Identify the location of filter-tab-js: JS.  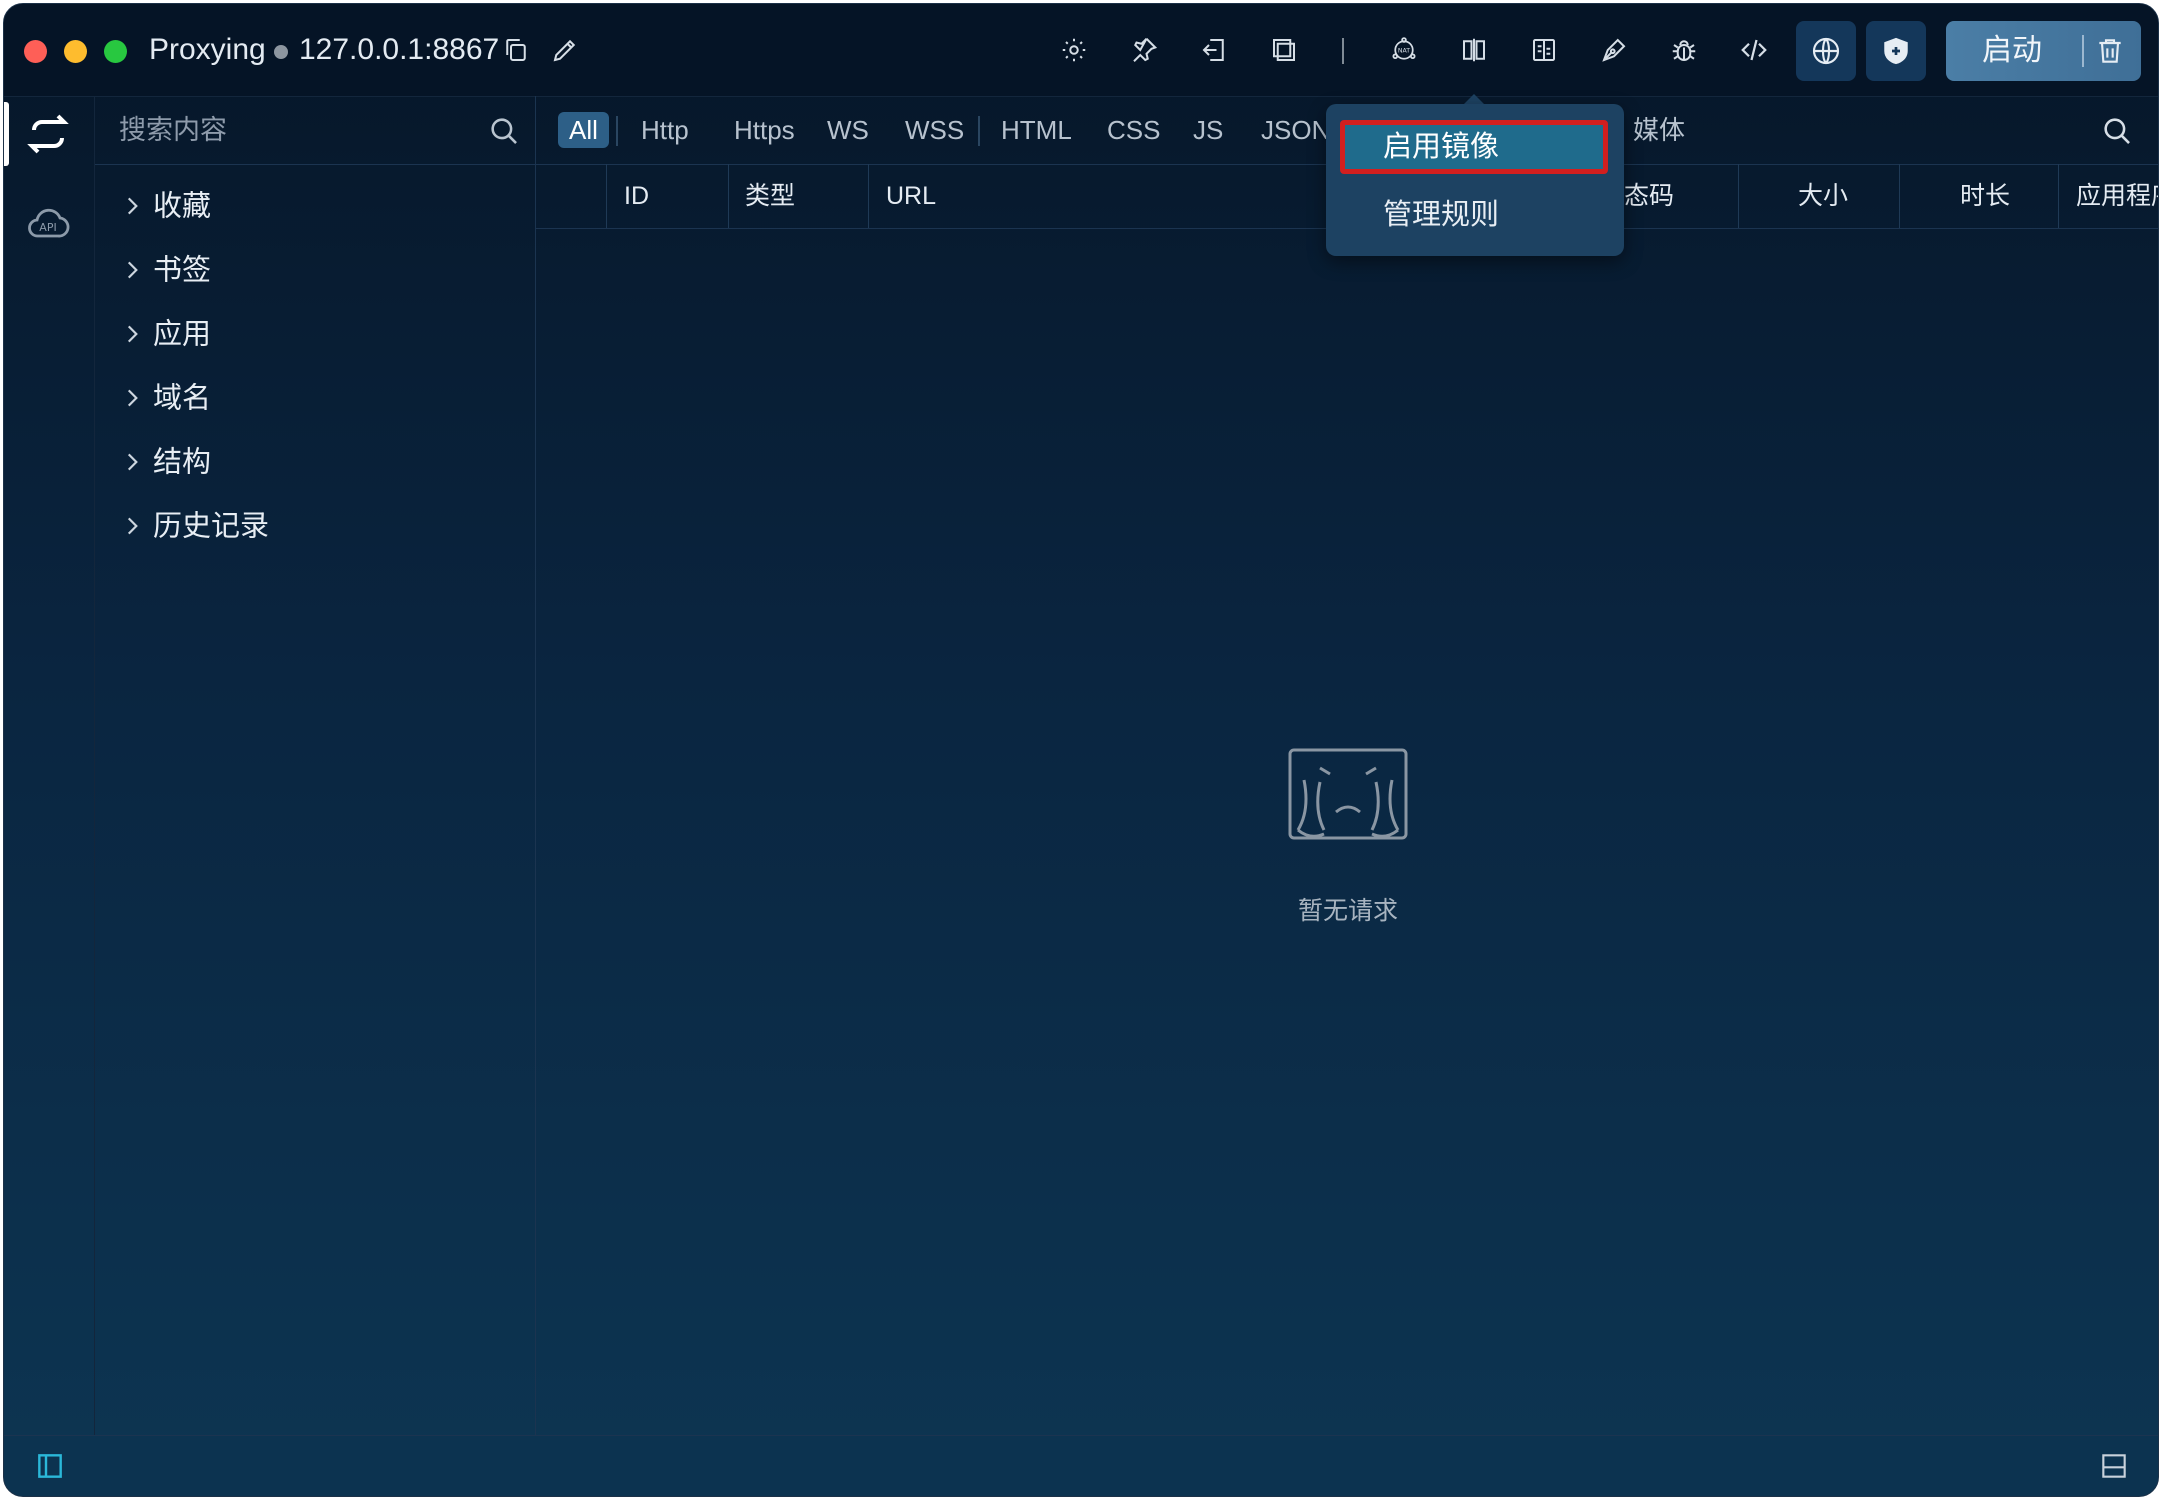
(1208, 130).